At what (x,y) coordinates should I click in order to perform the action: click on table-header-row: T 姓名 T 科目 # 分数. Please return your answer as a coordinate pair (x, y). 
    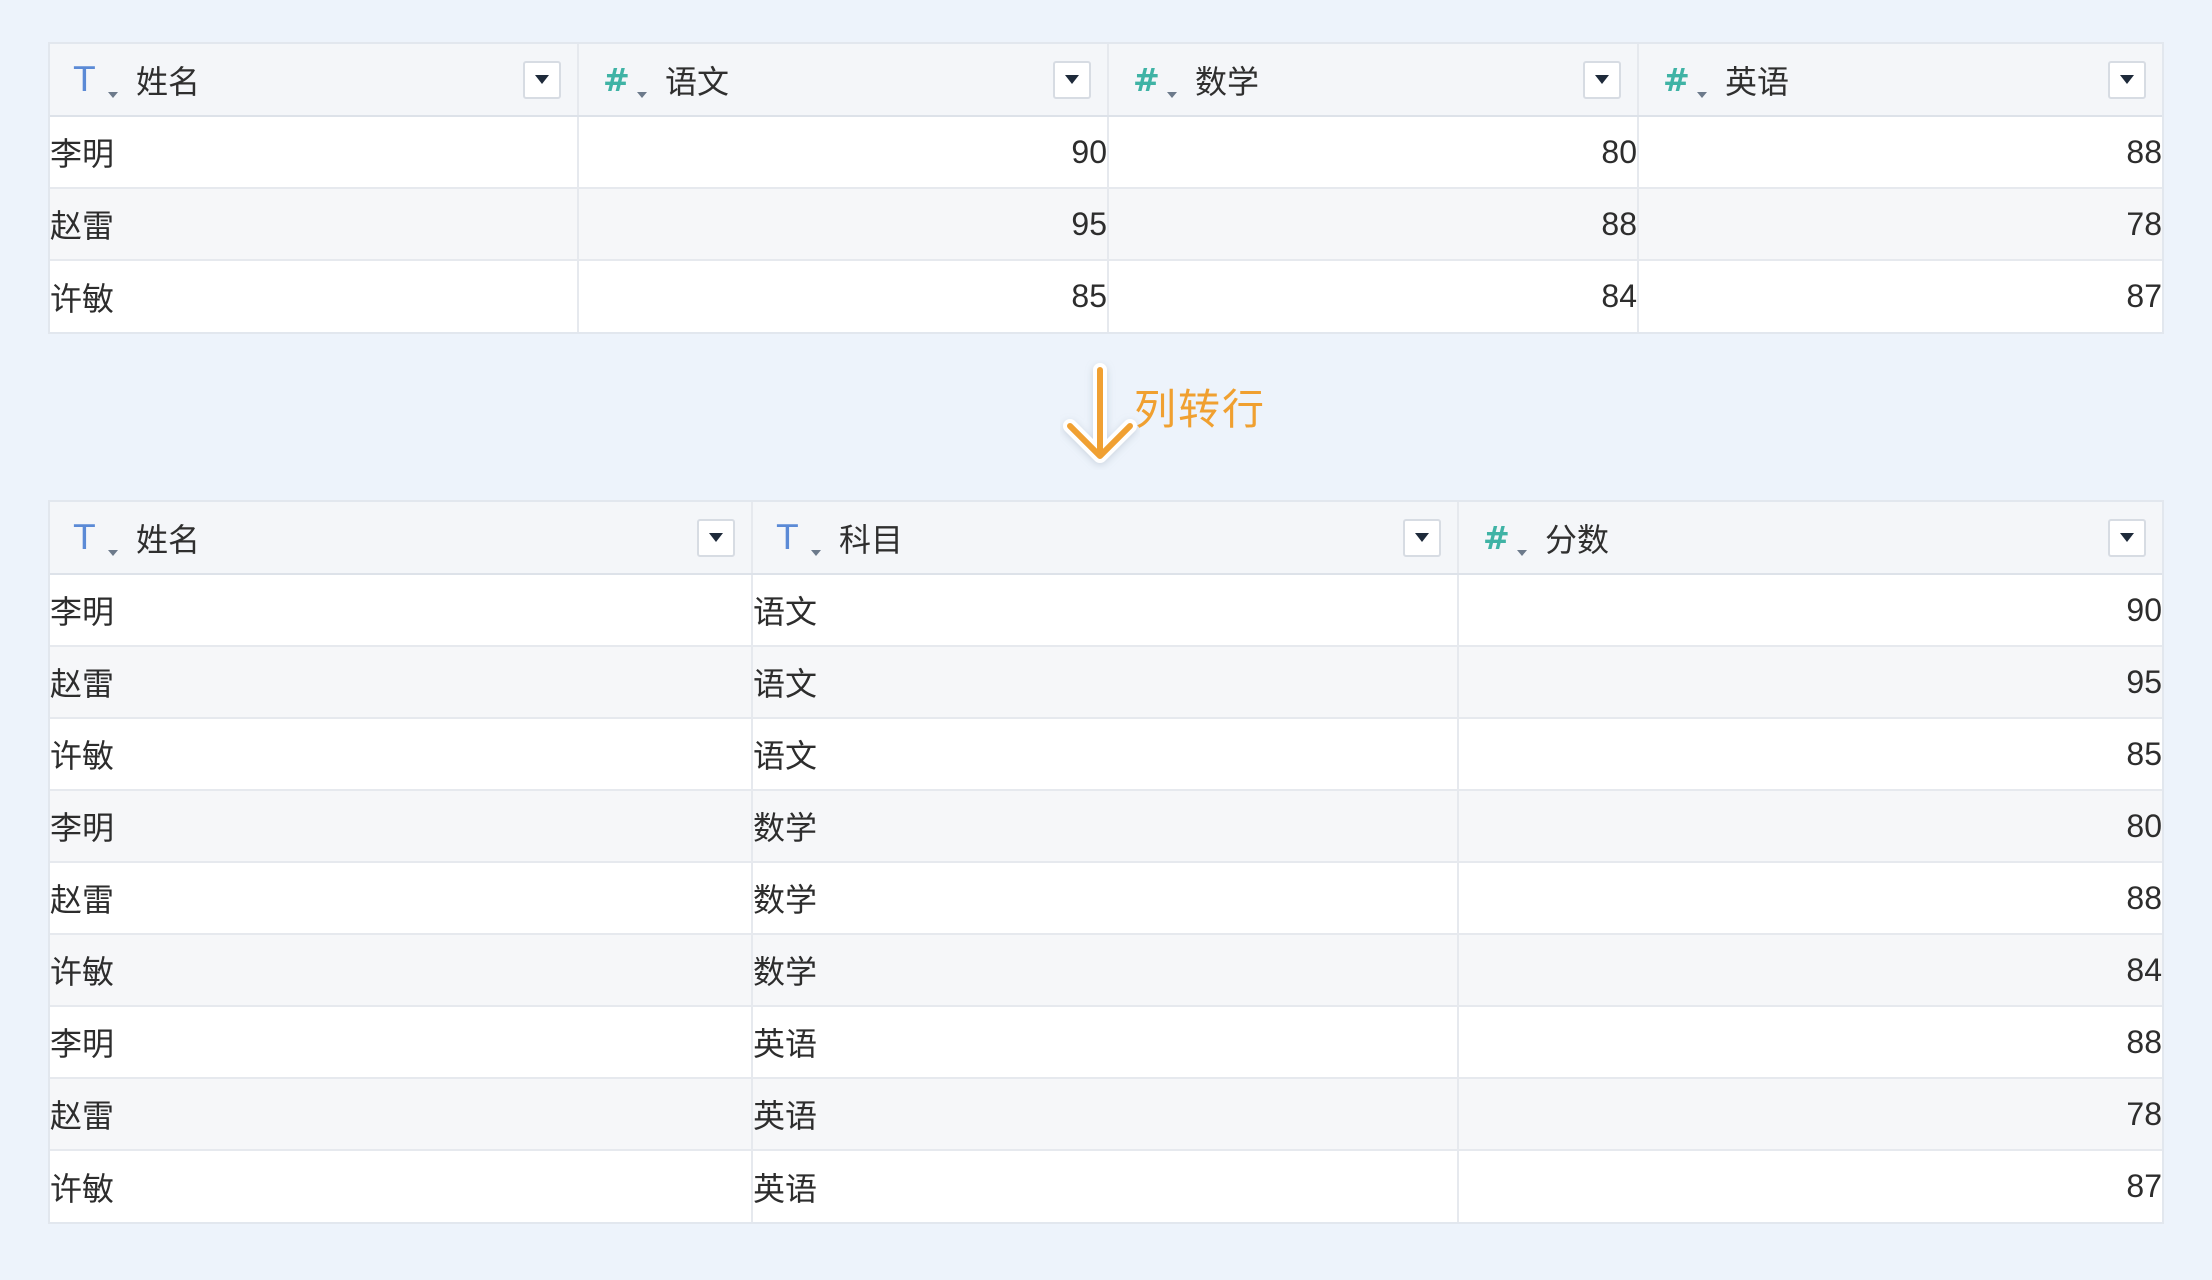
    Looking at the image, I should click on (1106, 538).